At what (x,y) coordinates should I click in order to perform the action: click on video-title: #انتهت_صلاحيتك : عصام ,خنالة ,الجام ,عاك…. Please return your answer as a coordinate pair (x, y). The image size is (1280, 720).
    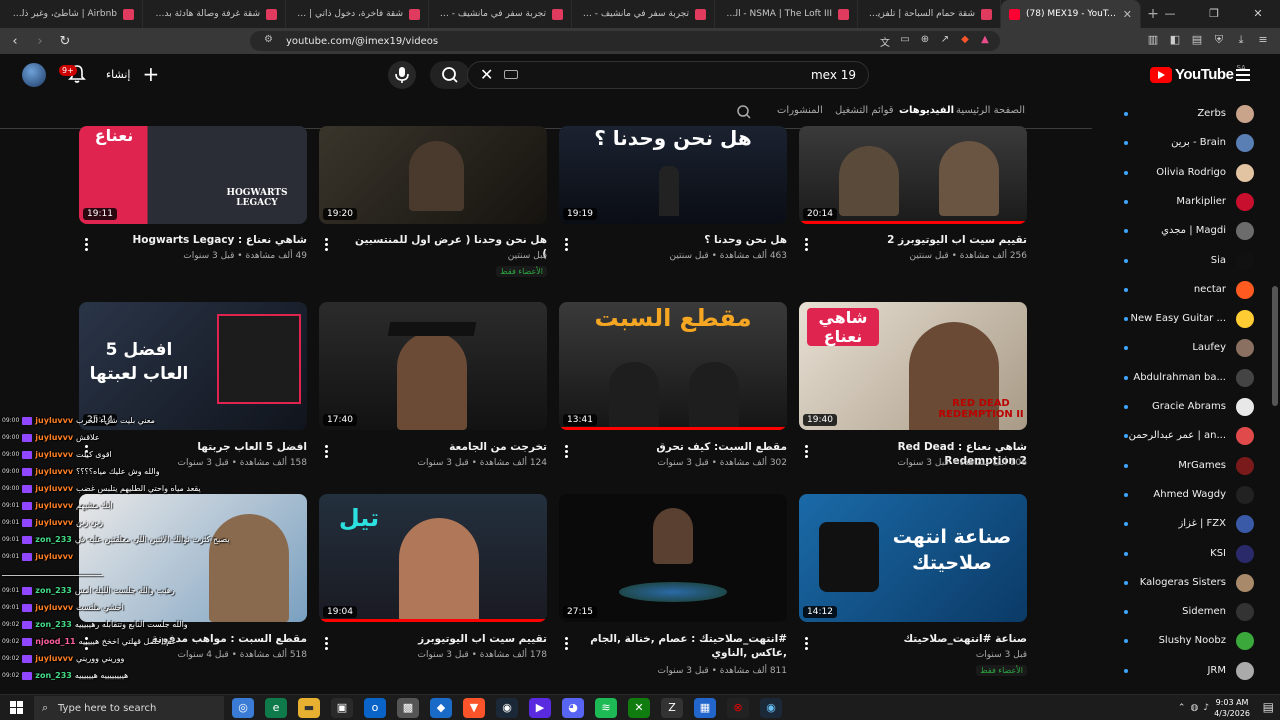
    Looking at the image, I should click on (687, 646).